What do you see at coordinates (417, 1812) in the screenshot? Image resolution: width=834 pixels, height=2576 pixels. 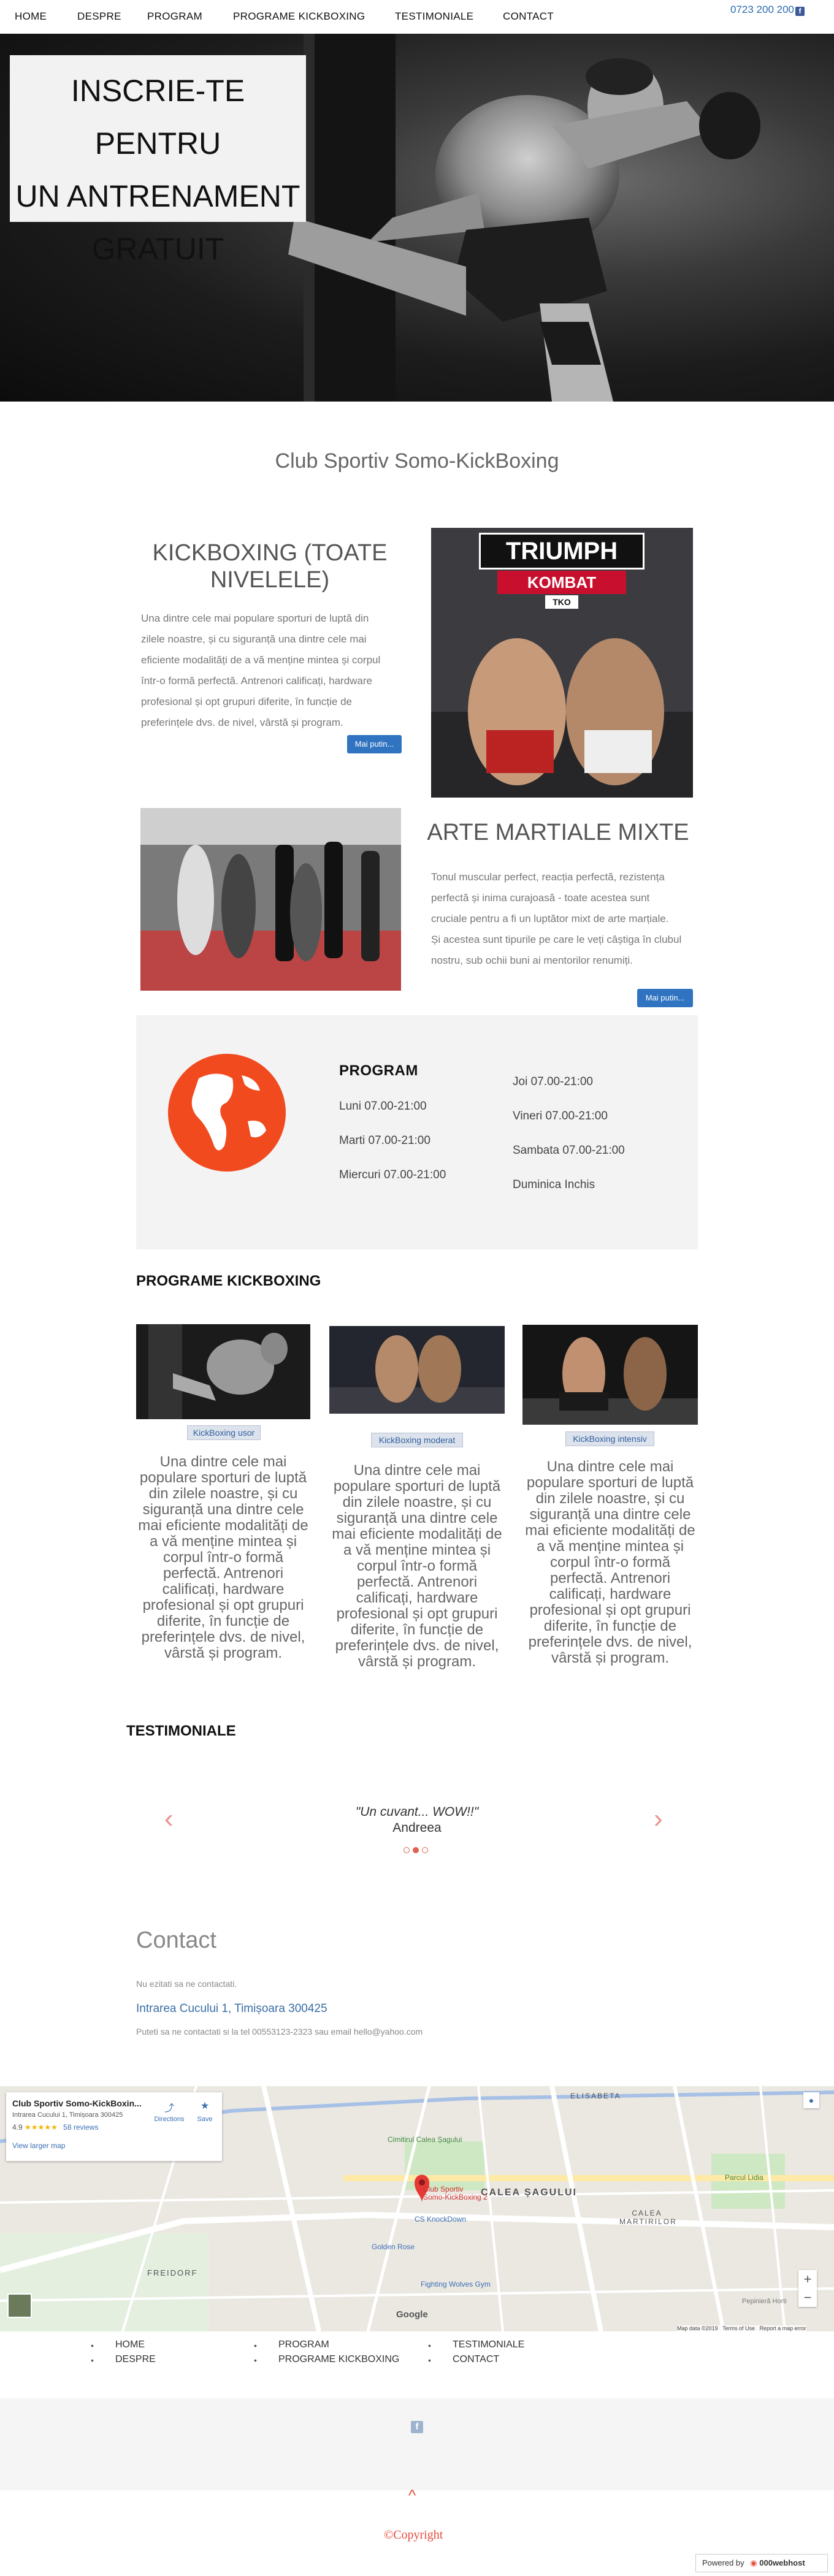 I see `testimonial-quote: "Un cuvant... WOW!!"` at bounding box center [417, 1812].